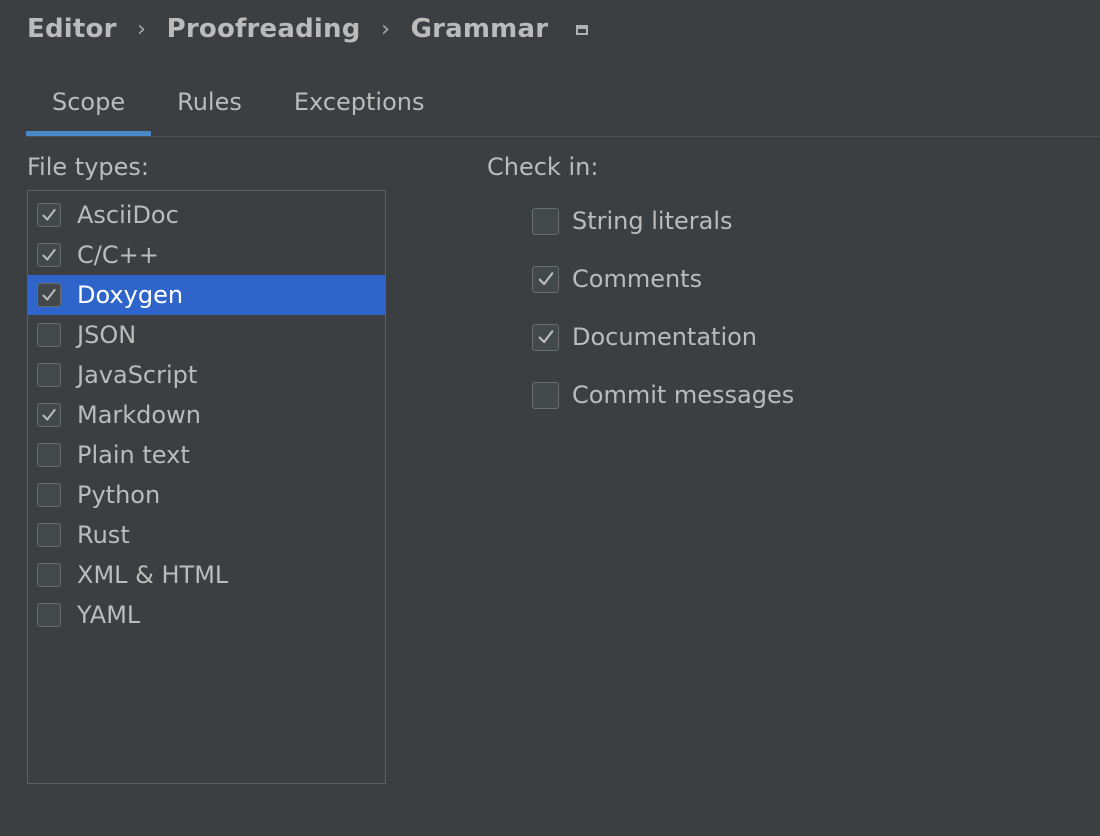  I want to click on file-type-item-doxygen: Doxygen, so click(206, 295).